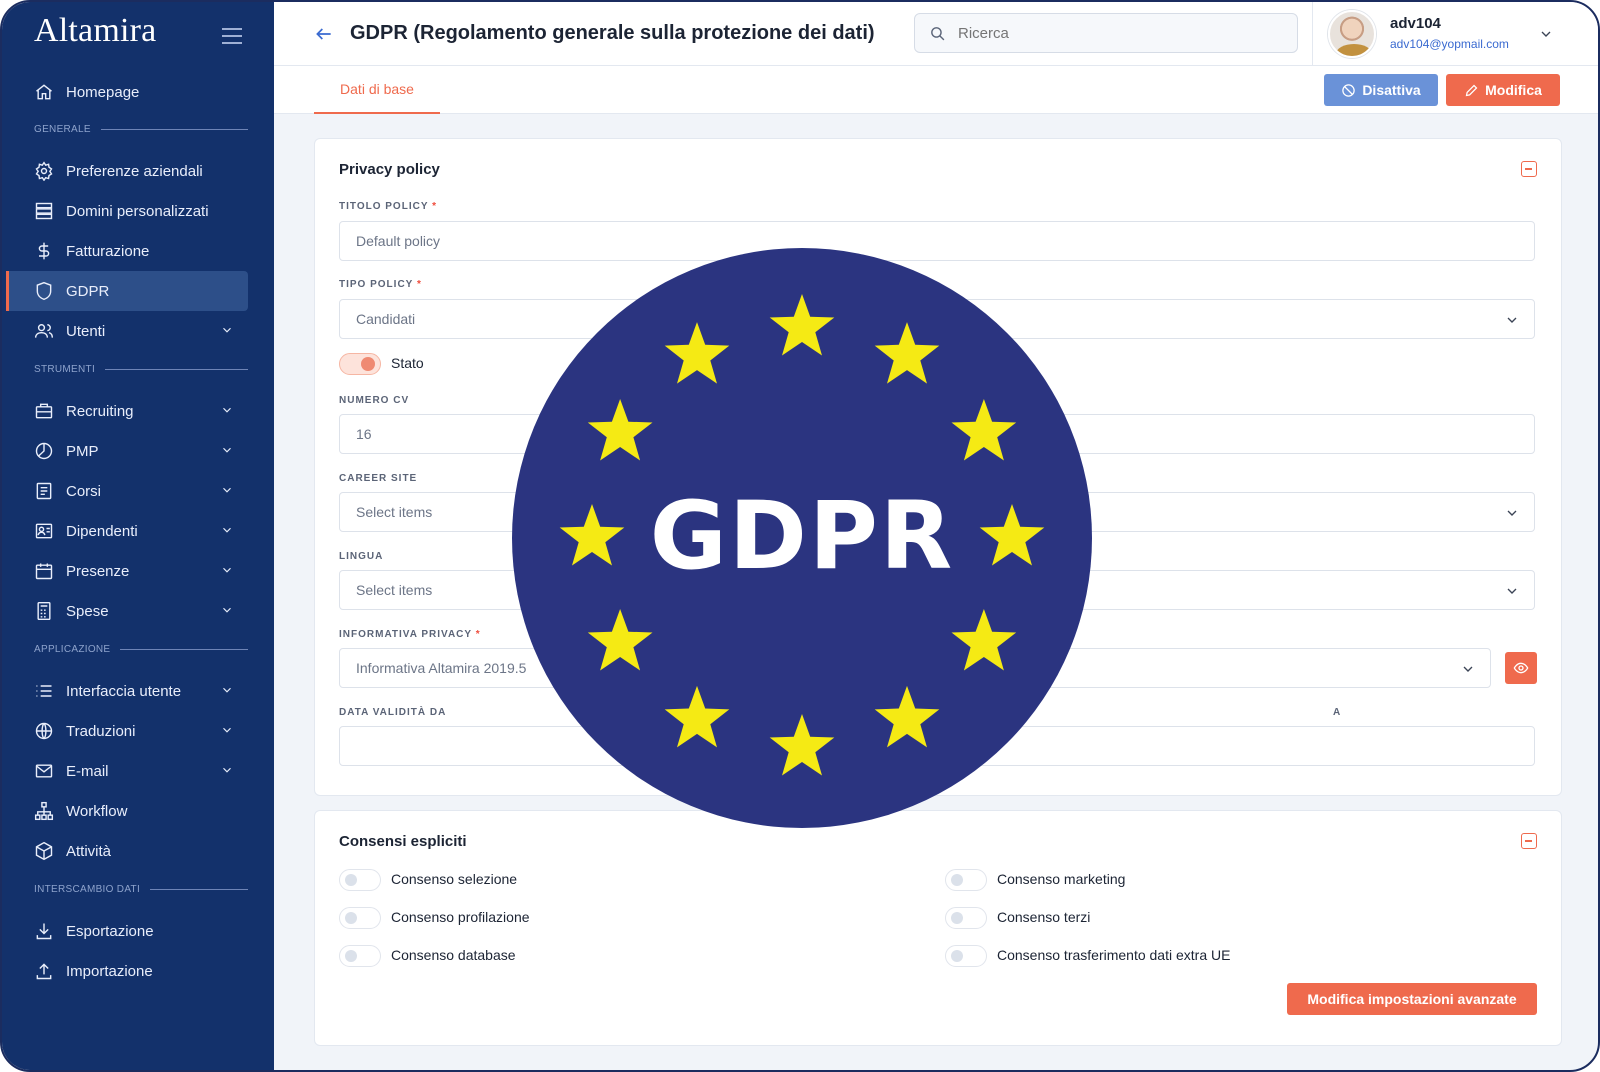 Image resolution: width=1600 pixels, height=1072 pixels. Describe the element at coordinates (82, 451) in the screenshot. I see `sidebar-item-label: PMP` at that location.